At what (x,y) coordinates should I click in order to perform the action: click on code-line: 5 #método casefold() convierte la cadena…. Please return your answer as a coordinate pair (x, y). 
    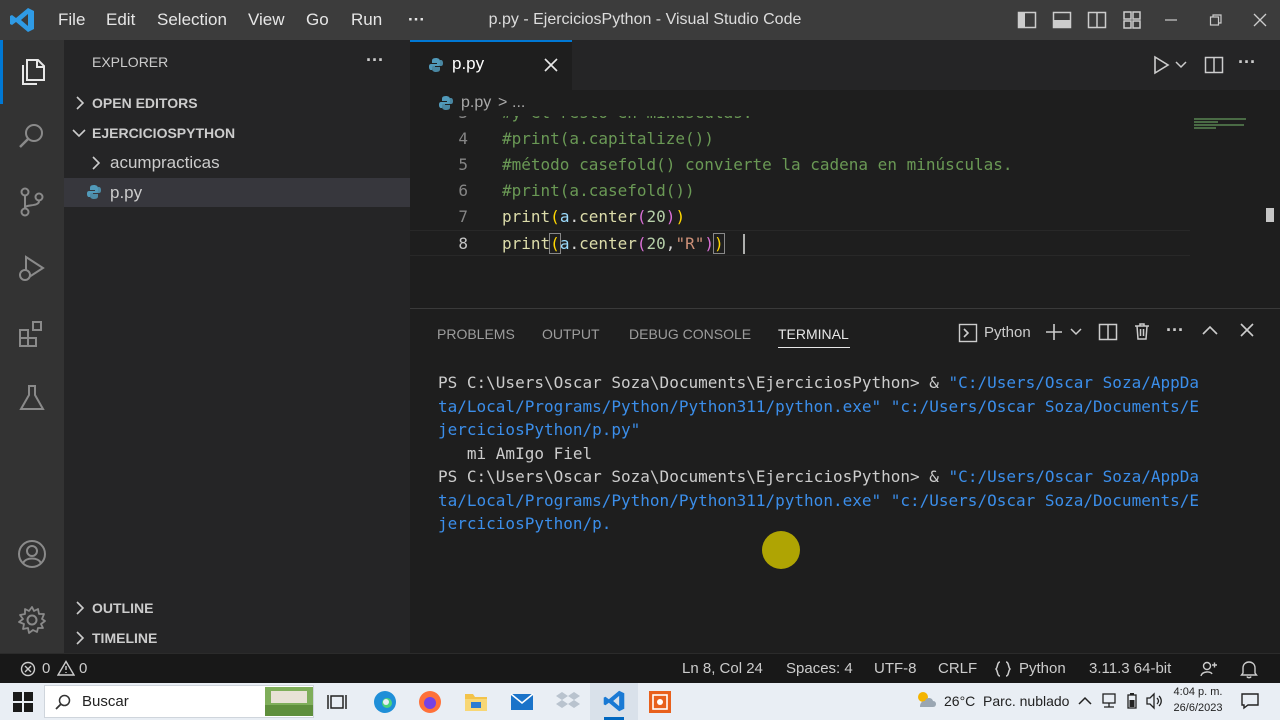
    Looking at the image, I should click on (800, 165).